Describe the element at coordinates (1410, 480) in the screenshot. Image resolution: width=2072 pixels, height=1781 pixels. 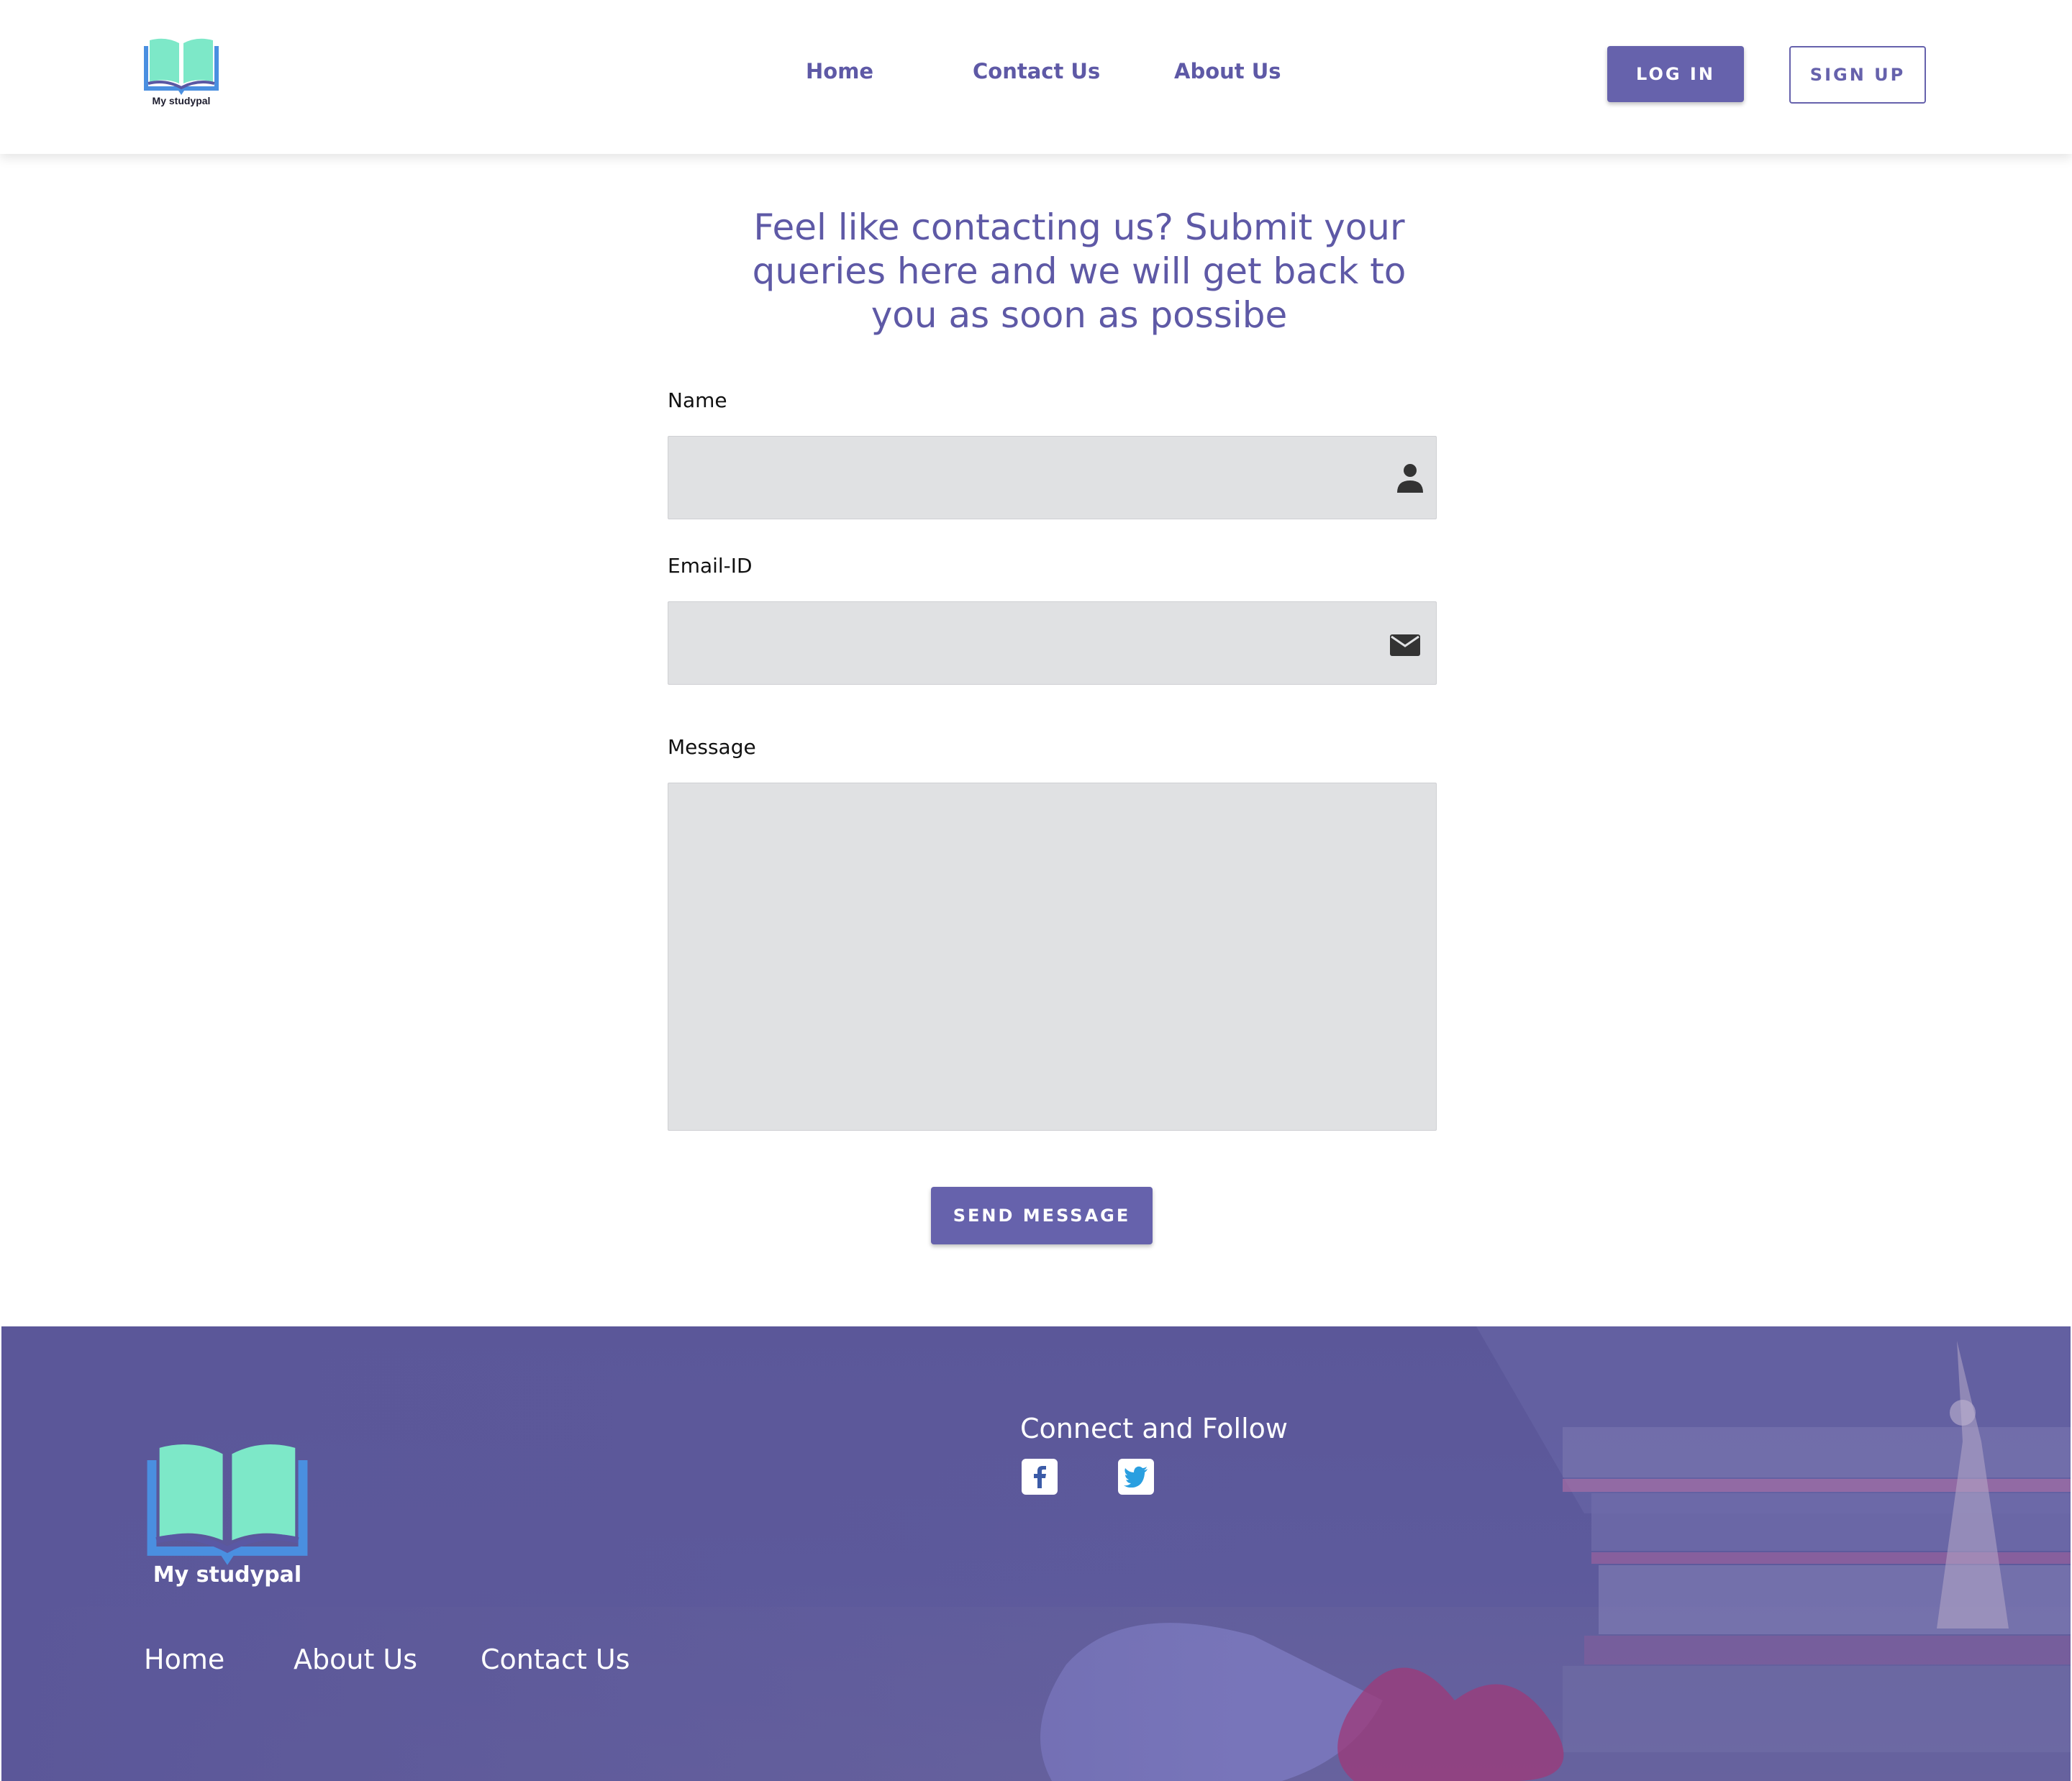
I see `user-icon` at that location.